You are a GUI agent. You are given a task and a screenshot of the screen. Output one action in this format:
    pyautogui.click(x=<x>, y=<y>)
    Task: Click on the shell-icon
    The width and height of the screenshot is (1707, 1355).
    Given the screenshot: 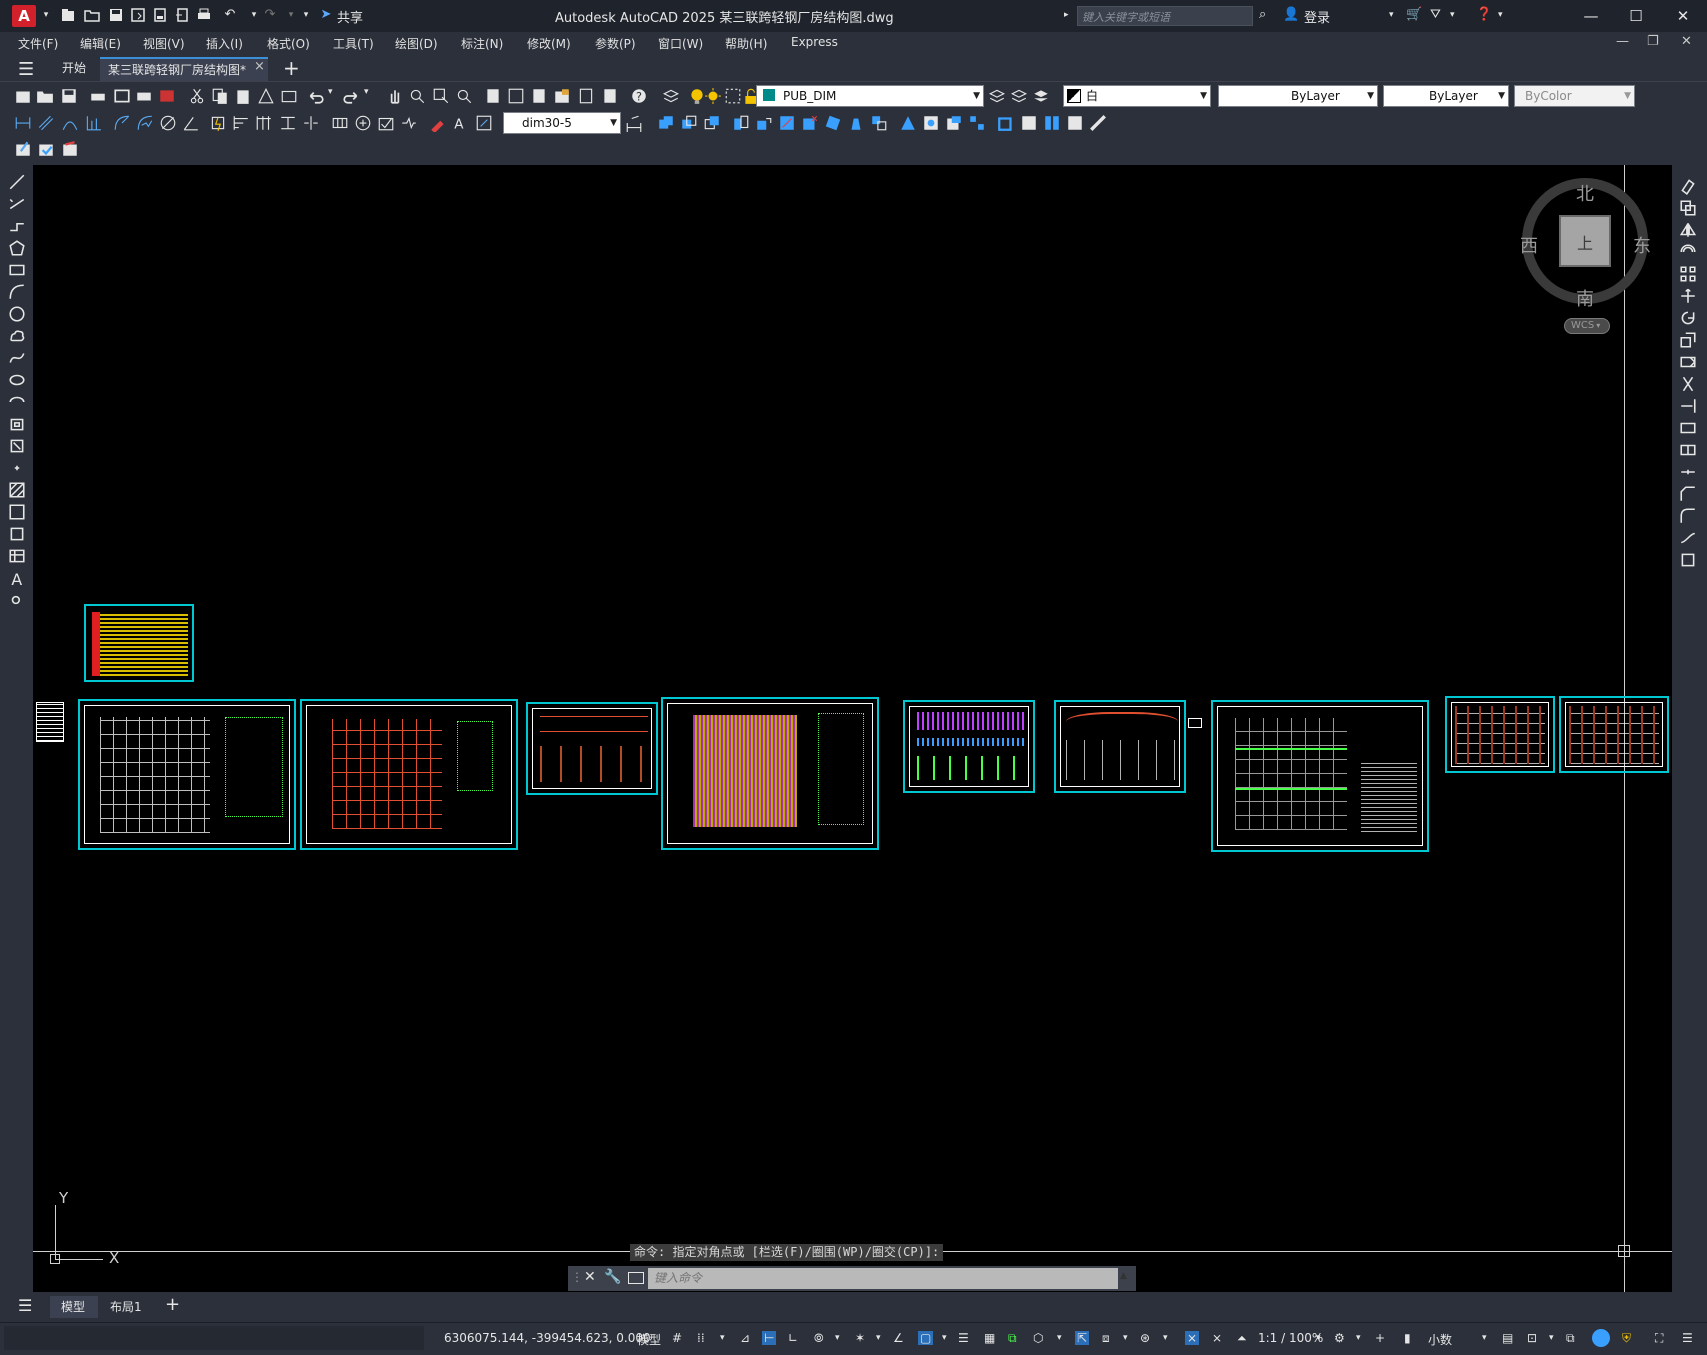 What is the action you would take?
    pyautogui.click(x=1006, y=123)
    